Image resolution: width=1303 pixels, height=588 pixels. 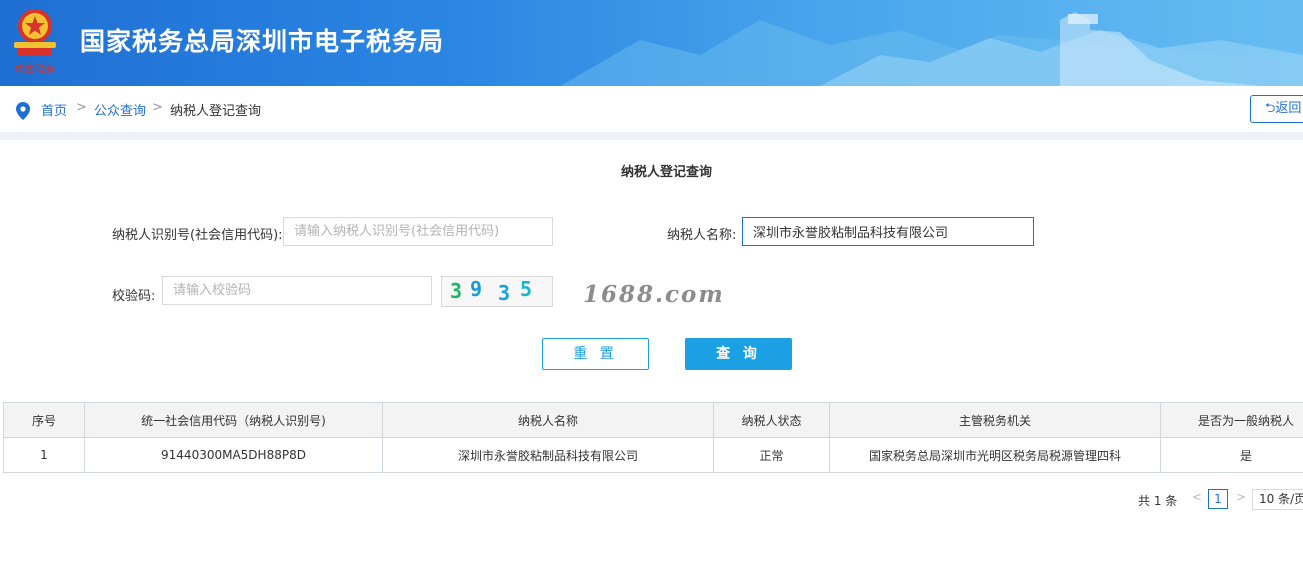 What do you see at coordinates (44, 420) in the screenshot?
I see `column-header: 序号` at bounding box center [44, 420].